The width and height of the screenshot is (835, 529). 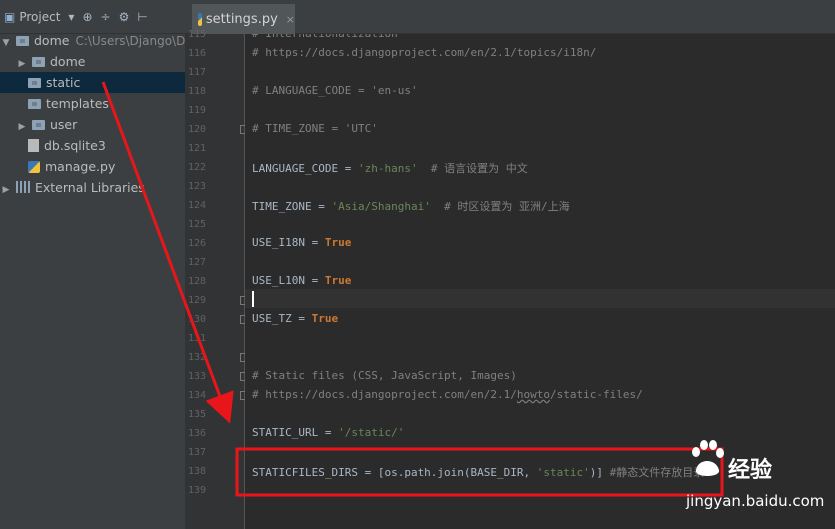 I want to click on paw-logo-icon, so click(x=708, y=458).